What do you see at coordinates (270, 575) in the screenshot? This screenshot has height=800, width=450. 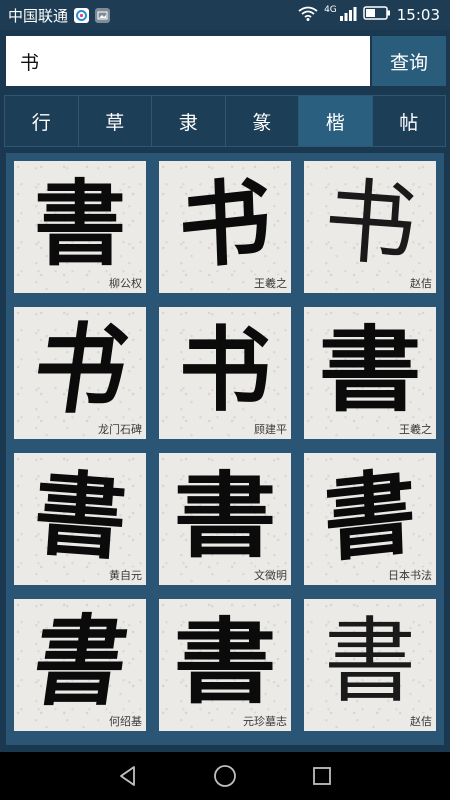 I see `calligrapher-label: 文徵明` at bounding box center [270, 575].